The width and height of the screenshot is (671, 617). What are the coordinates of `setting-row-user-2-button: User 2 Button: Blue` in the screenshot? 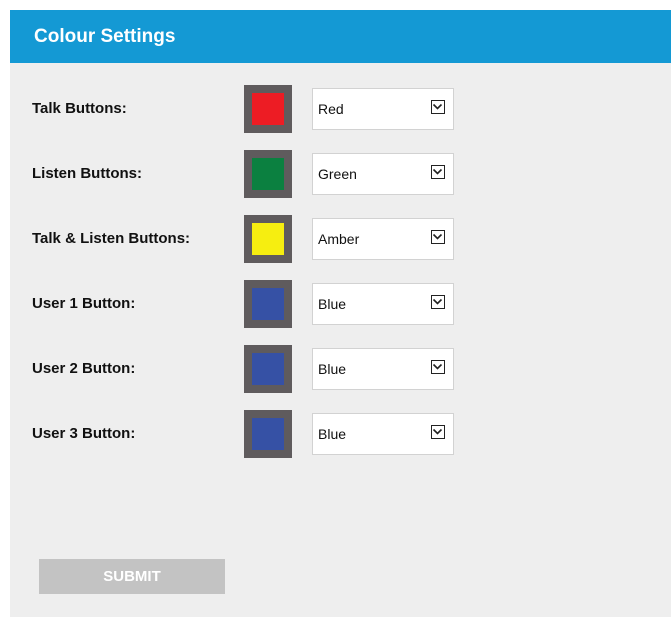 It's located at (340, 369).